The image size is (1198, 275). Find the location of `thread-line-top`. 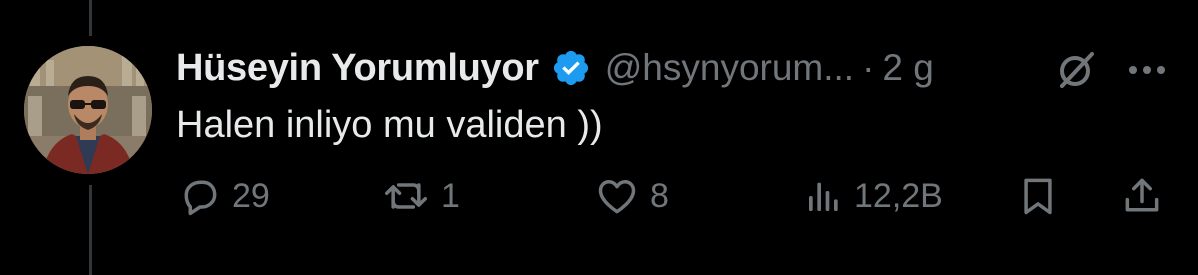

thread-line-top is located at coordinates (90, 18).